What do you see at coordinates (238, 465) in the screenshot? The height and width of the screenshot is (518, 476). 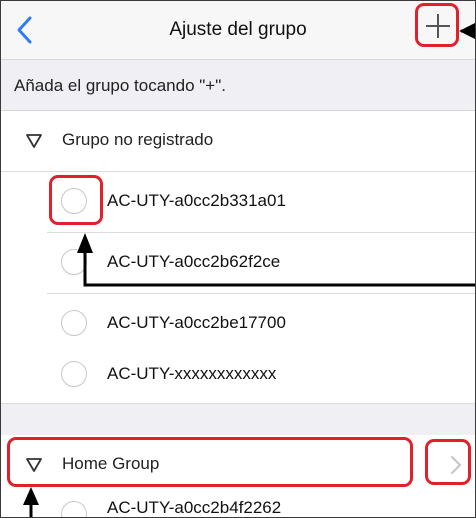 I see `section-header-home-group: Home Group` at bounding box center [238, 465].